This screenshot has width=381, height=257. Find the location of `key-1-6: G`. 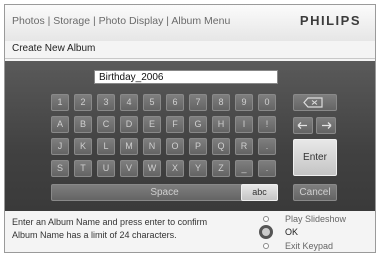

key-1-6: G is located at coordinates (198, 124).